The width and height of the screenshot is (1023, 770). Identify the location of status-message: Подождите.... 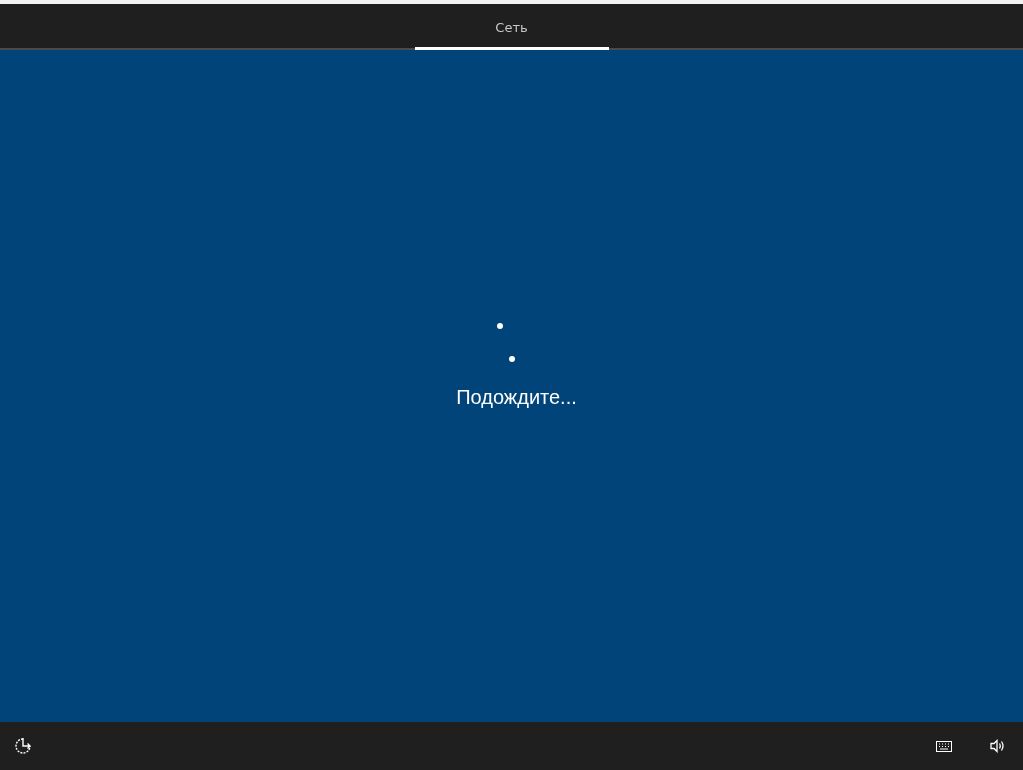
(516, 397).